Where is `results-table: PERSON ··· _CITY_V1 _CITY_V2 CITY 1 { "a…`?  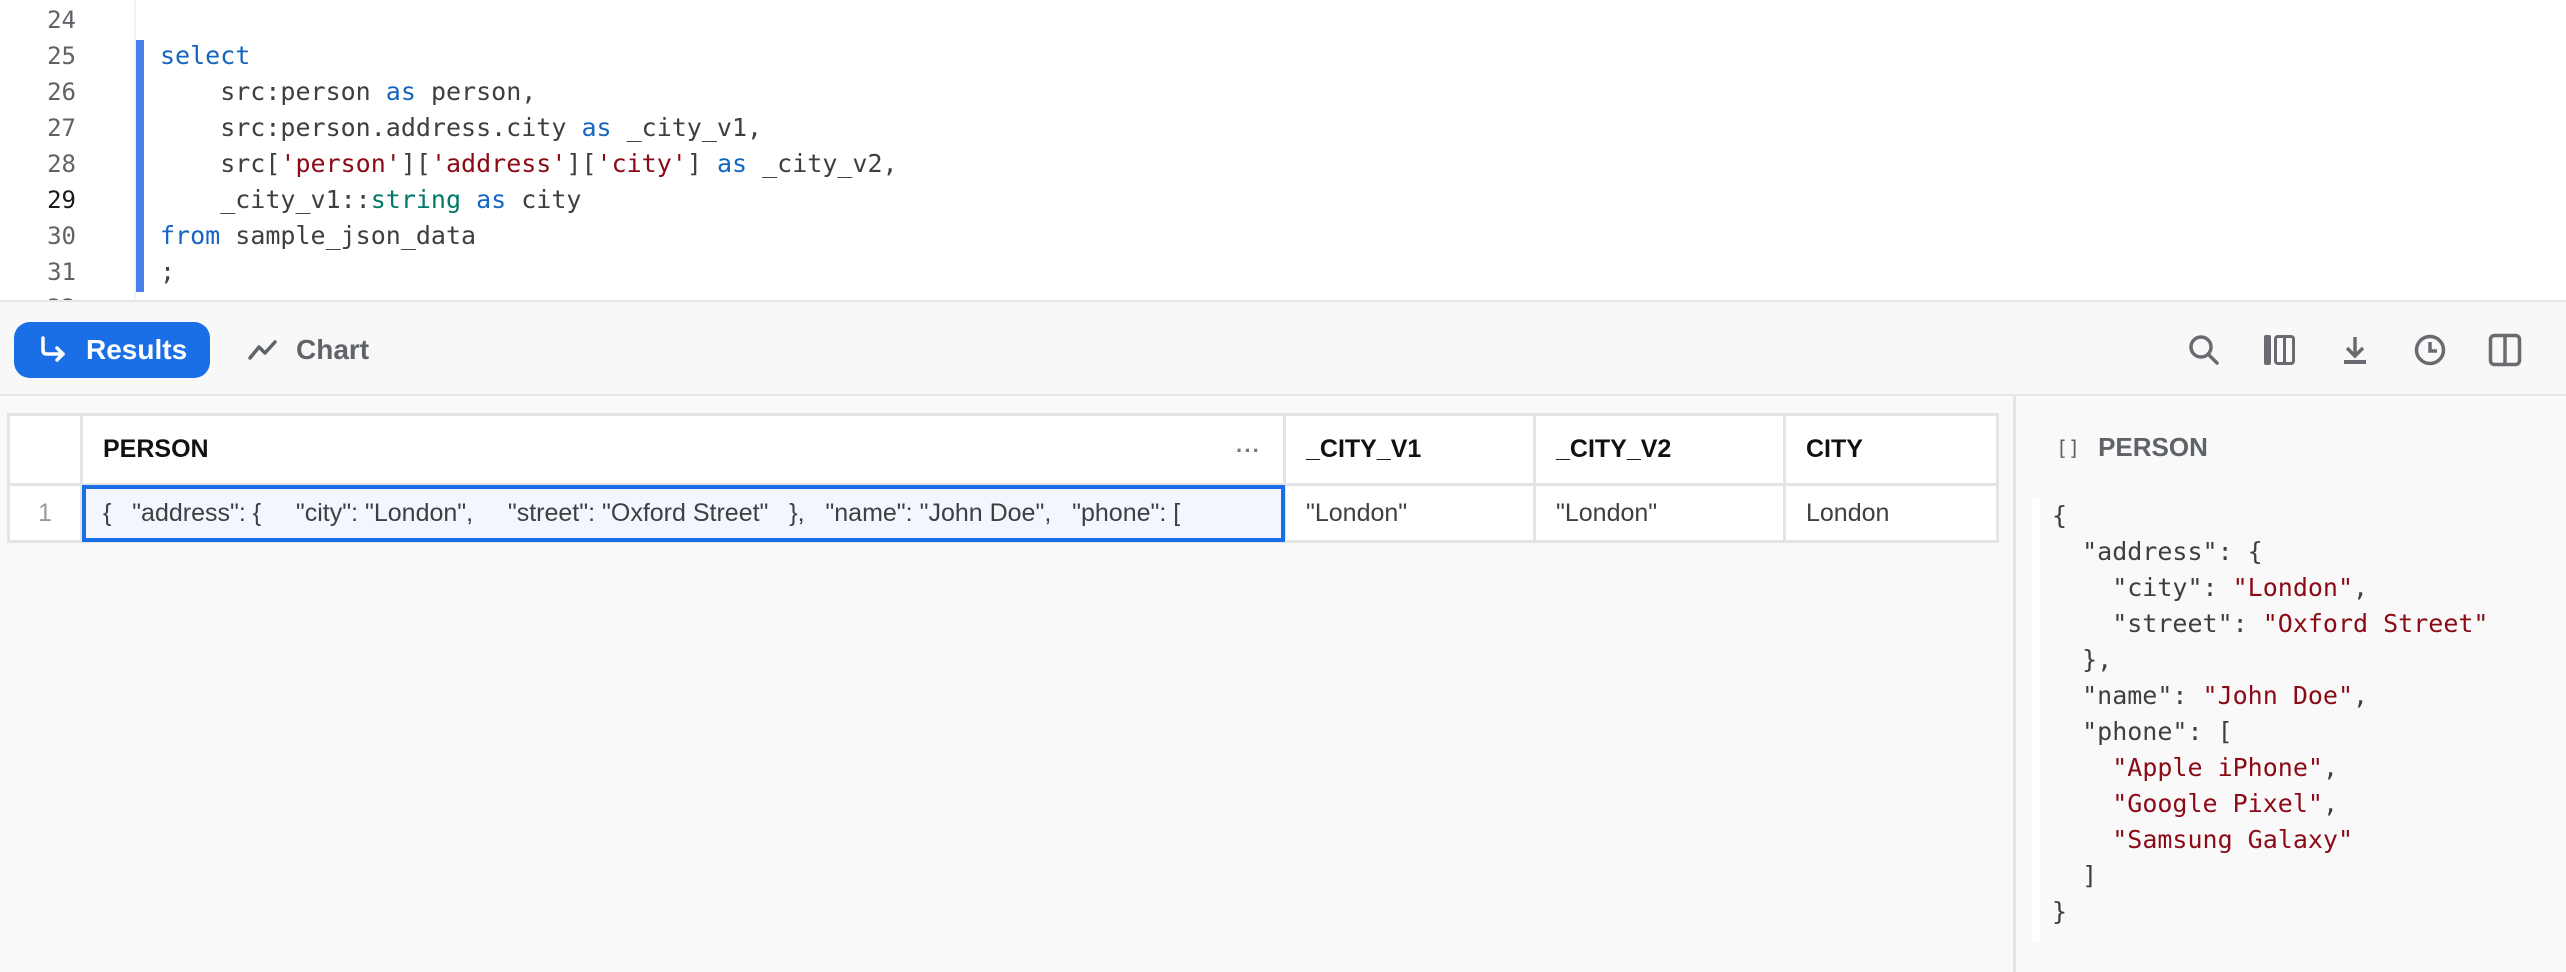
results-table: PERSON ··· _CITY_V1 _CITY_V2 CITY 1 { "a… is located at coordinates (1003, 478).